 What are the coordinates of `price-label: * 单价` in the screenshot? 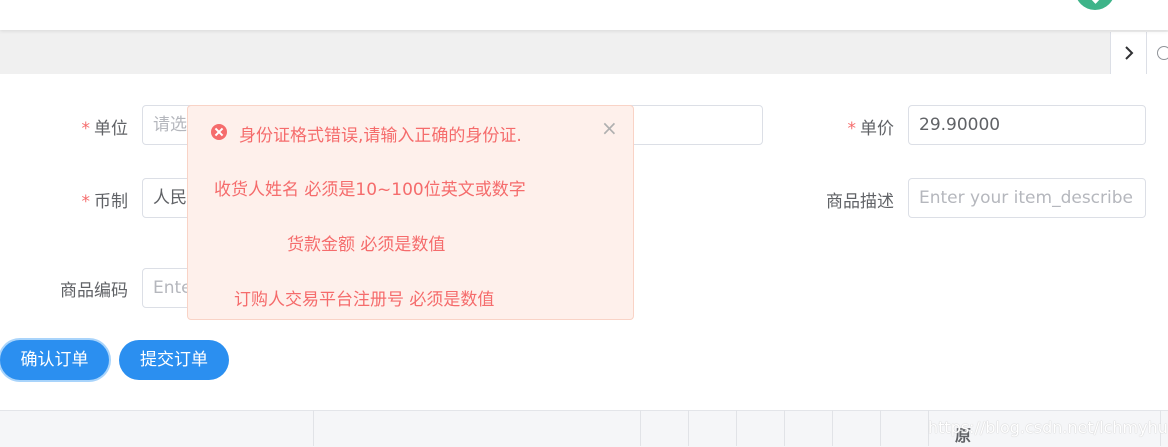 It's located at (871, 129).